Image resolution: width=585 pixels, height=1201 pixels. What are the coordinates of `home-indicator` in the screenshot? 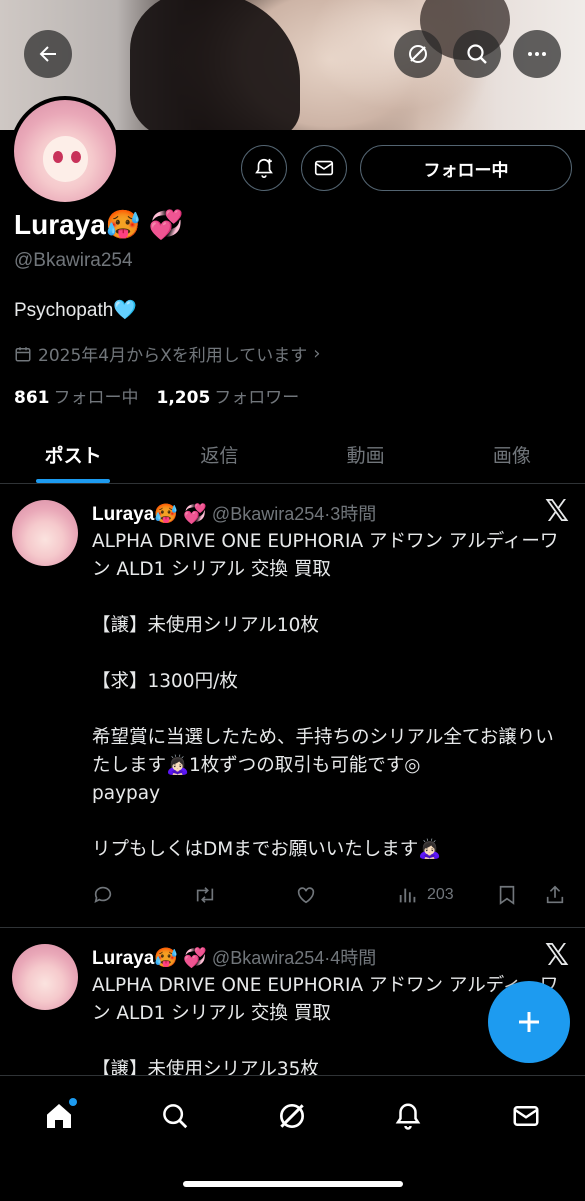 It's located at (293, 1184).